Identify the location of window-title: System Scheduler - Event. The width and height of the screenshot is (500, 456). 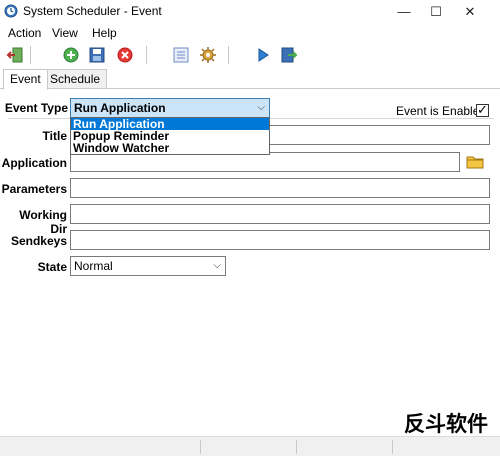
(92, 11).